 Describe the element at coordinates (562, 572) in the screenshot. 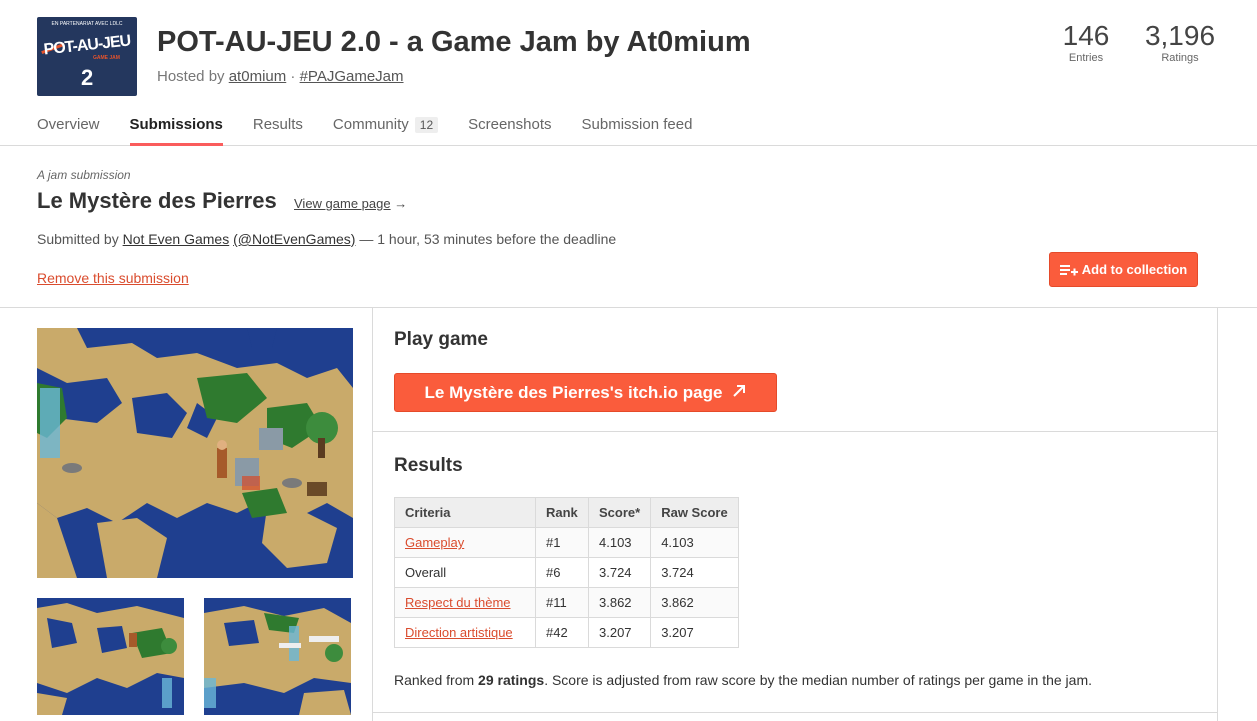

I see `rank-cell: #6` at that location.